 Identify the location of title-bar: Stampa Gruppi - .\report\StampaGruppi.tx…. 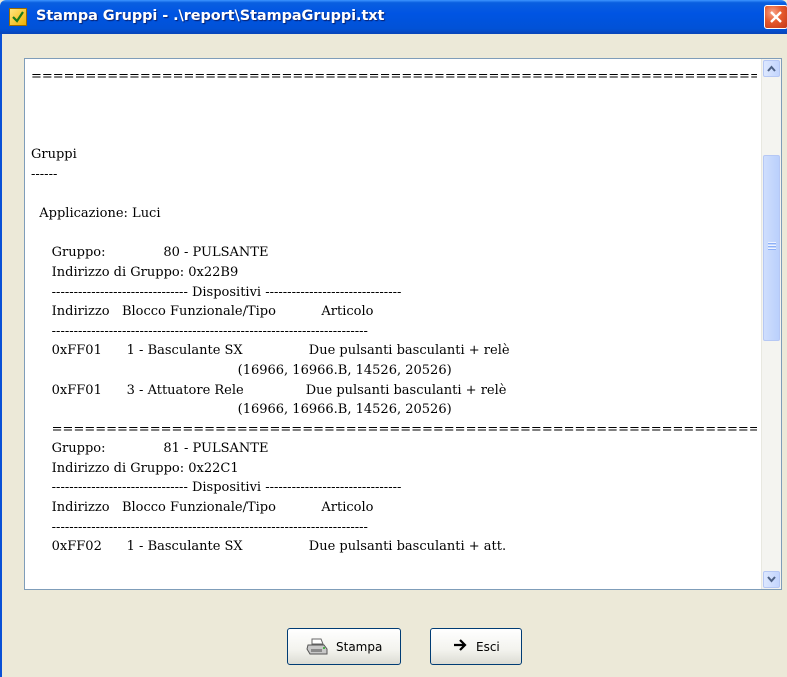
(393, 17).